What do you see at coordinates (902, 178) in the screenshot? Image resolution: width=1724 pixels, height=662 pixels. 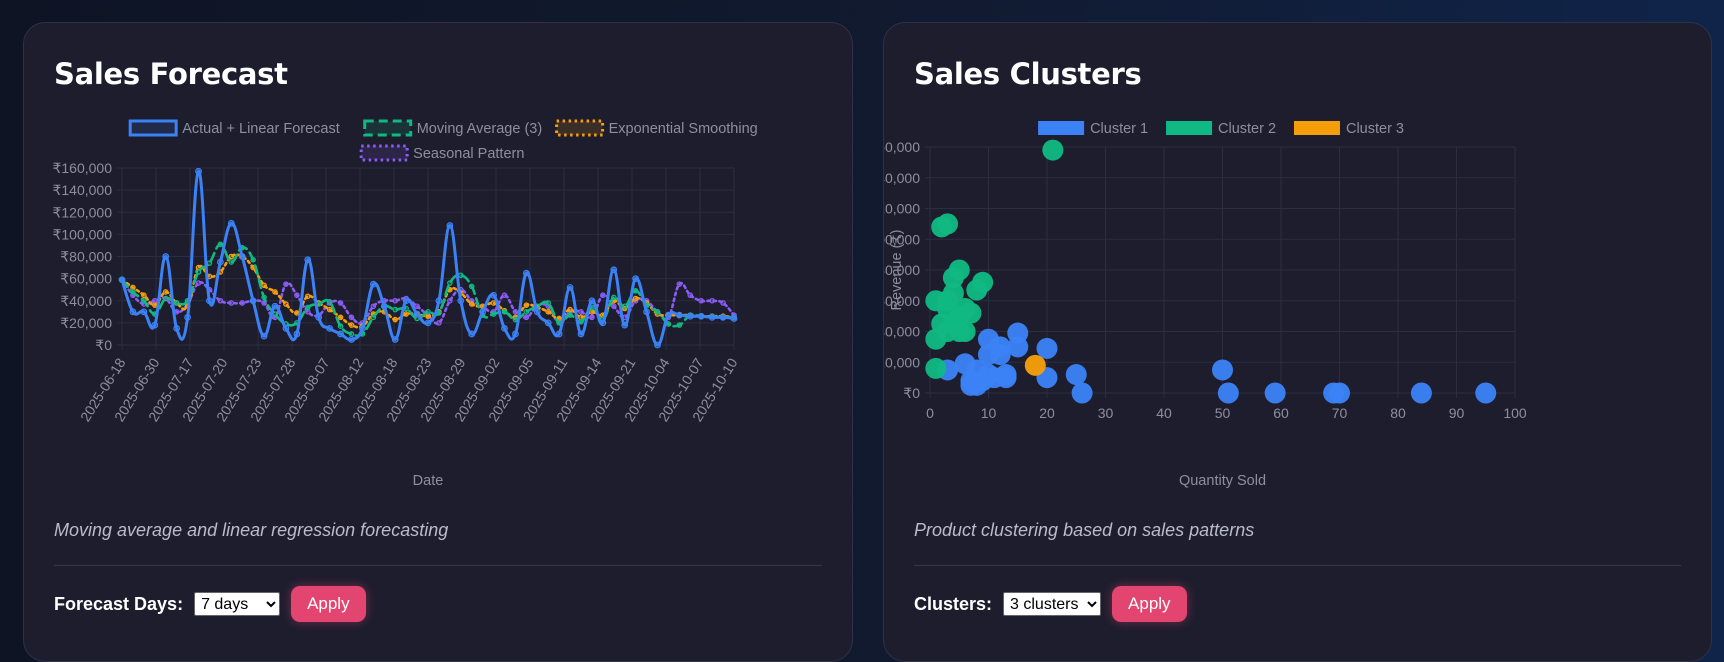 I see `y-tick-label: ₹140,000` at bounding box center [902, 178].